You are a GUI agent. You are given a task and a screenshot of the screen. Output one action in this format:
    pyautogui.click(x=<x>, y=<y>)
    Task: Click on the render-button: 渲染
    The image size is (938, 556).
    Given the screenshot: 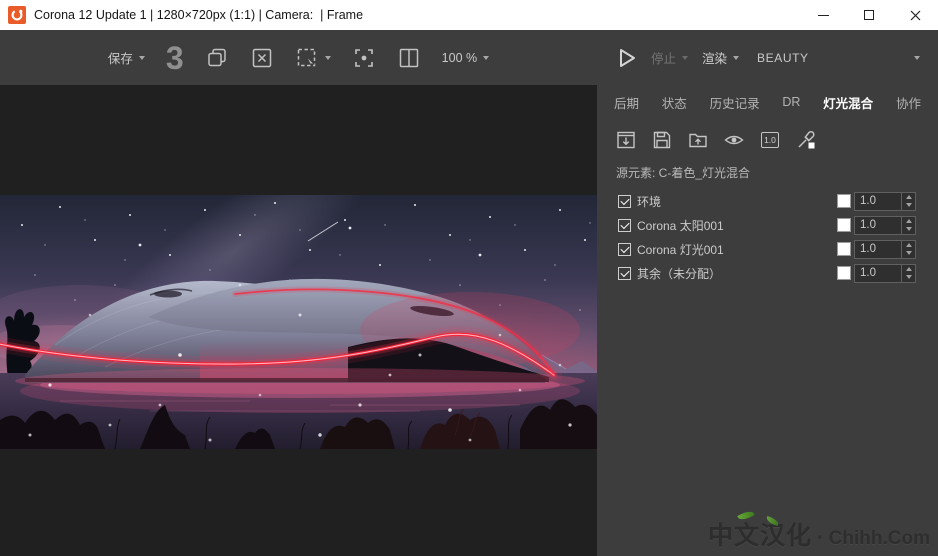 What is the action you would take?
    pyautogui.click(x=721, y=57)
    